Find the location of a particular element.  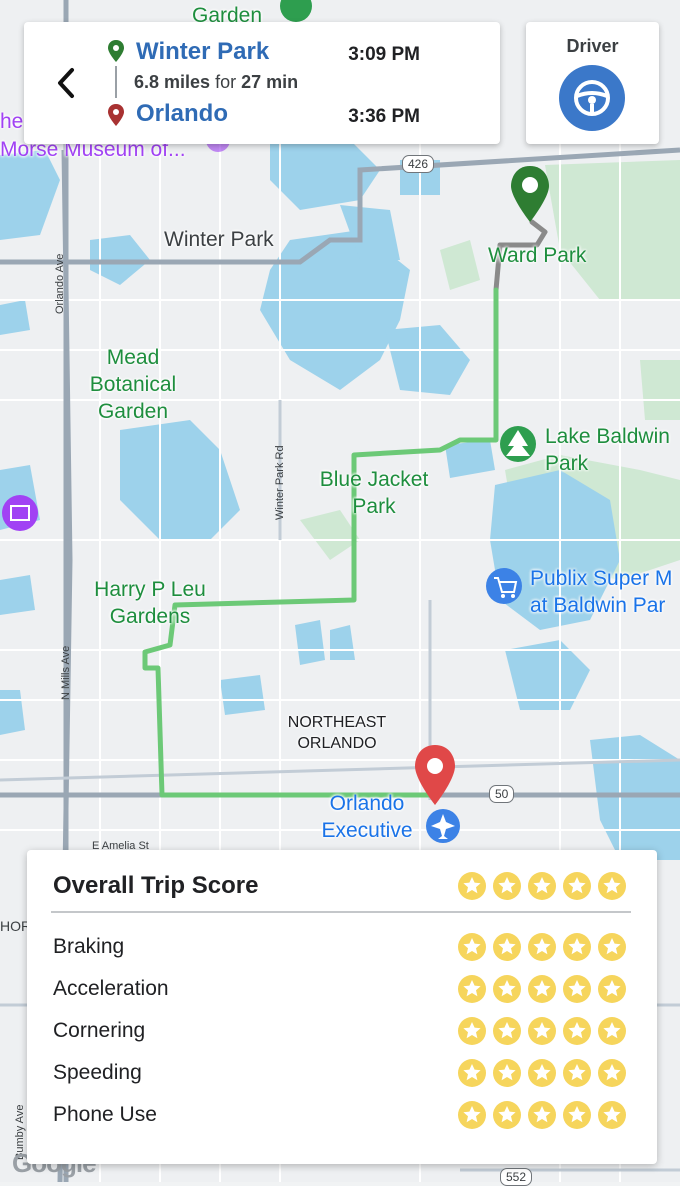

score-metric-row: Phone Use is located at coordinates (342, 1116).